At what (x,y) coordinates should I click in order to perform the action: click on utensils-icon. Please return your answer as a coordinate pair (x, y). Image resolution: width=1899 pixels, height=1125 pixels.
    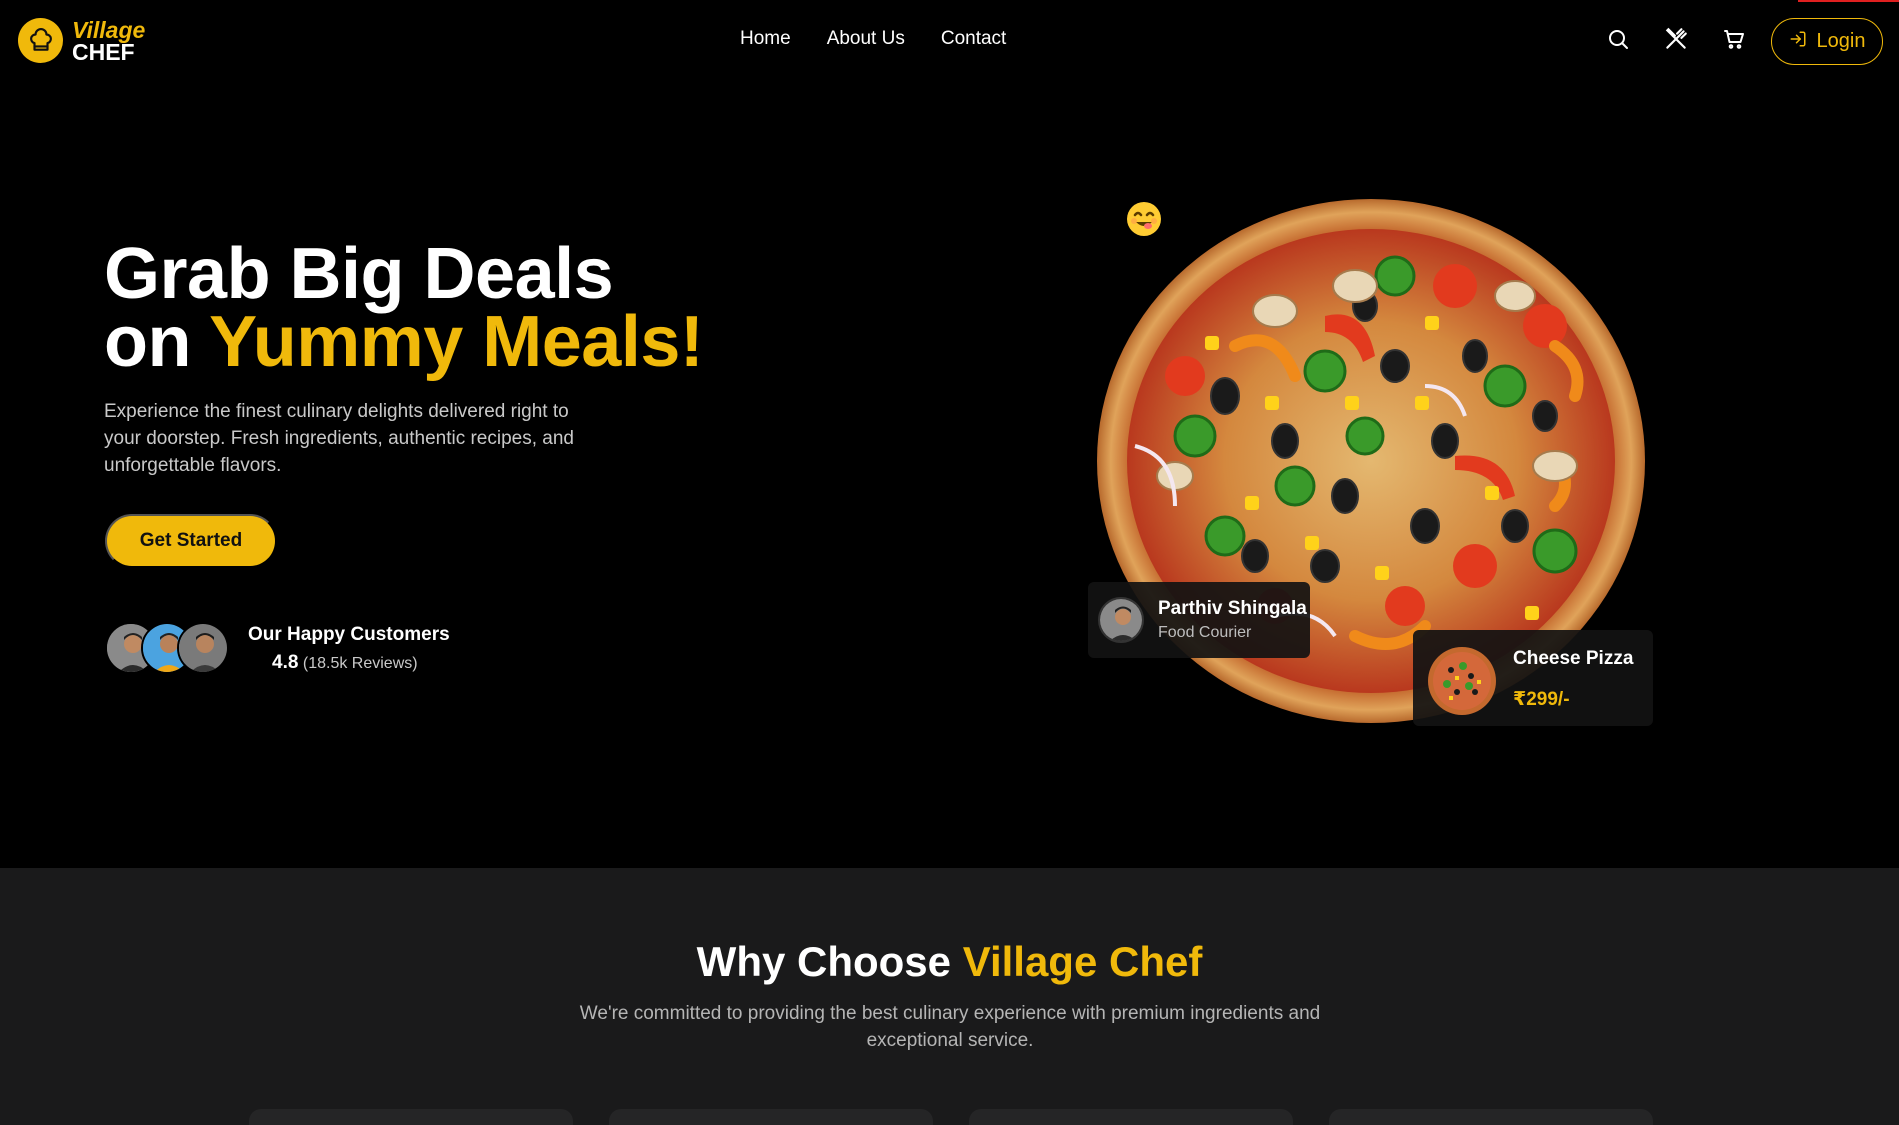
    Looking at the image, I should click on (1676, 39).